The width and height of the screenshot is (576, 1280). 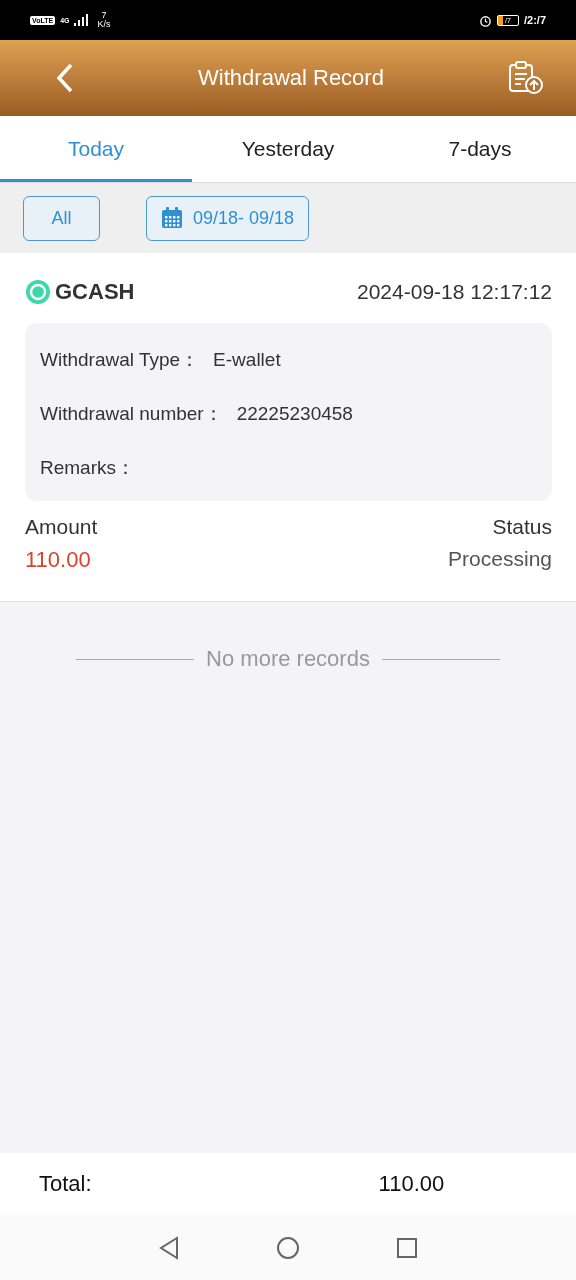 I want to click on speed-unit: K/s, so click(x=104, y=24).